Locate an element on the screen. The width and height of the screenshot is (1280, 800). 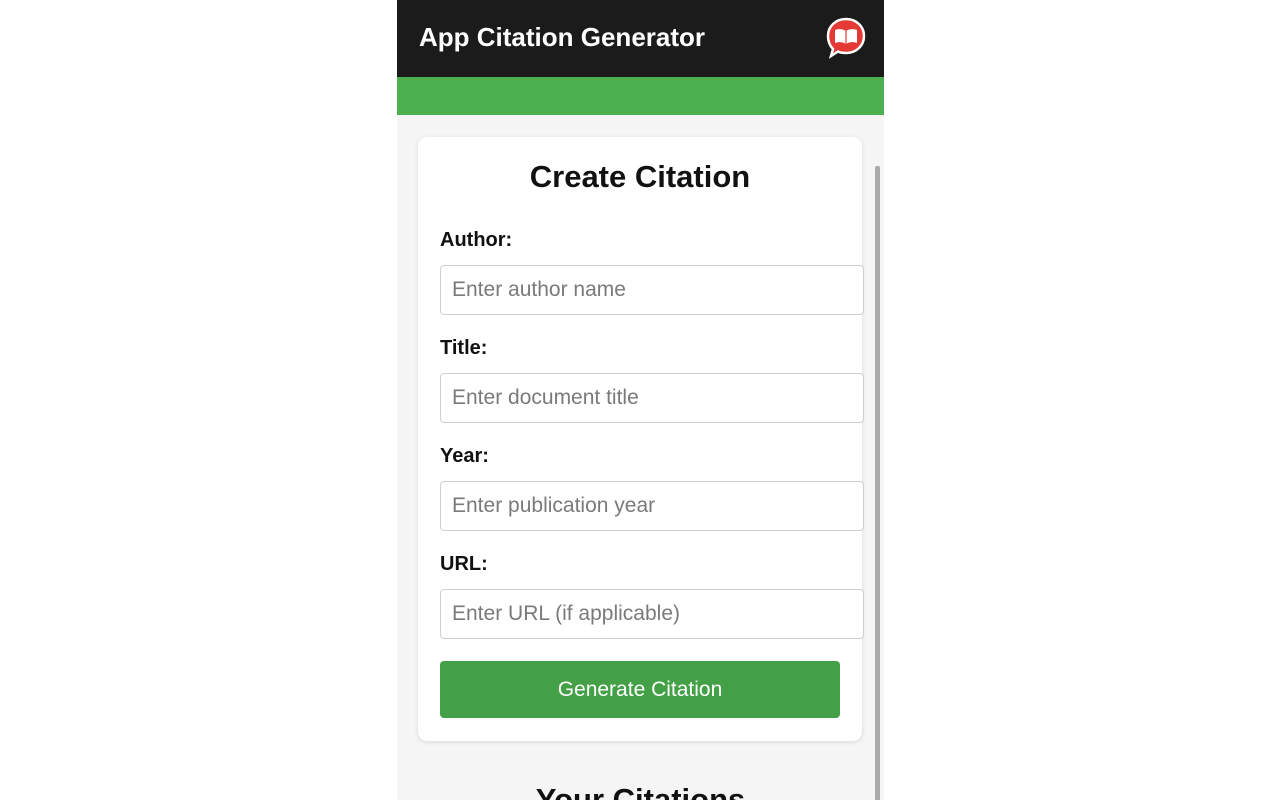
app-header: App Citation Generator is located at coordinates (640, 38).